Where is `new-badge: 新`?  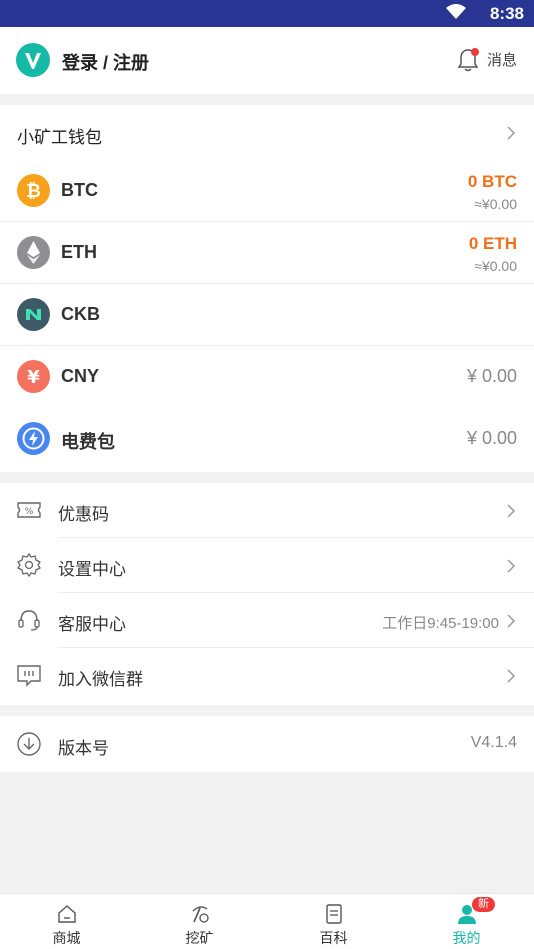
new-badge: 新 is located at coordinates (483, 904).